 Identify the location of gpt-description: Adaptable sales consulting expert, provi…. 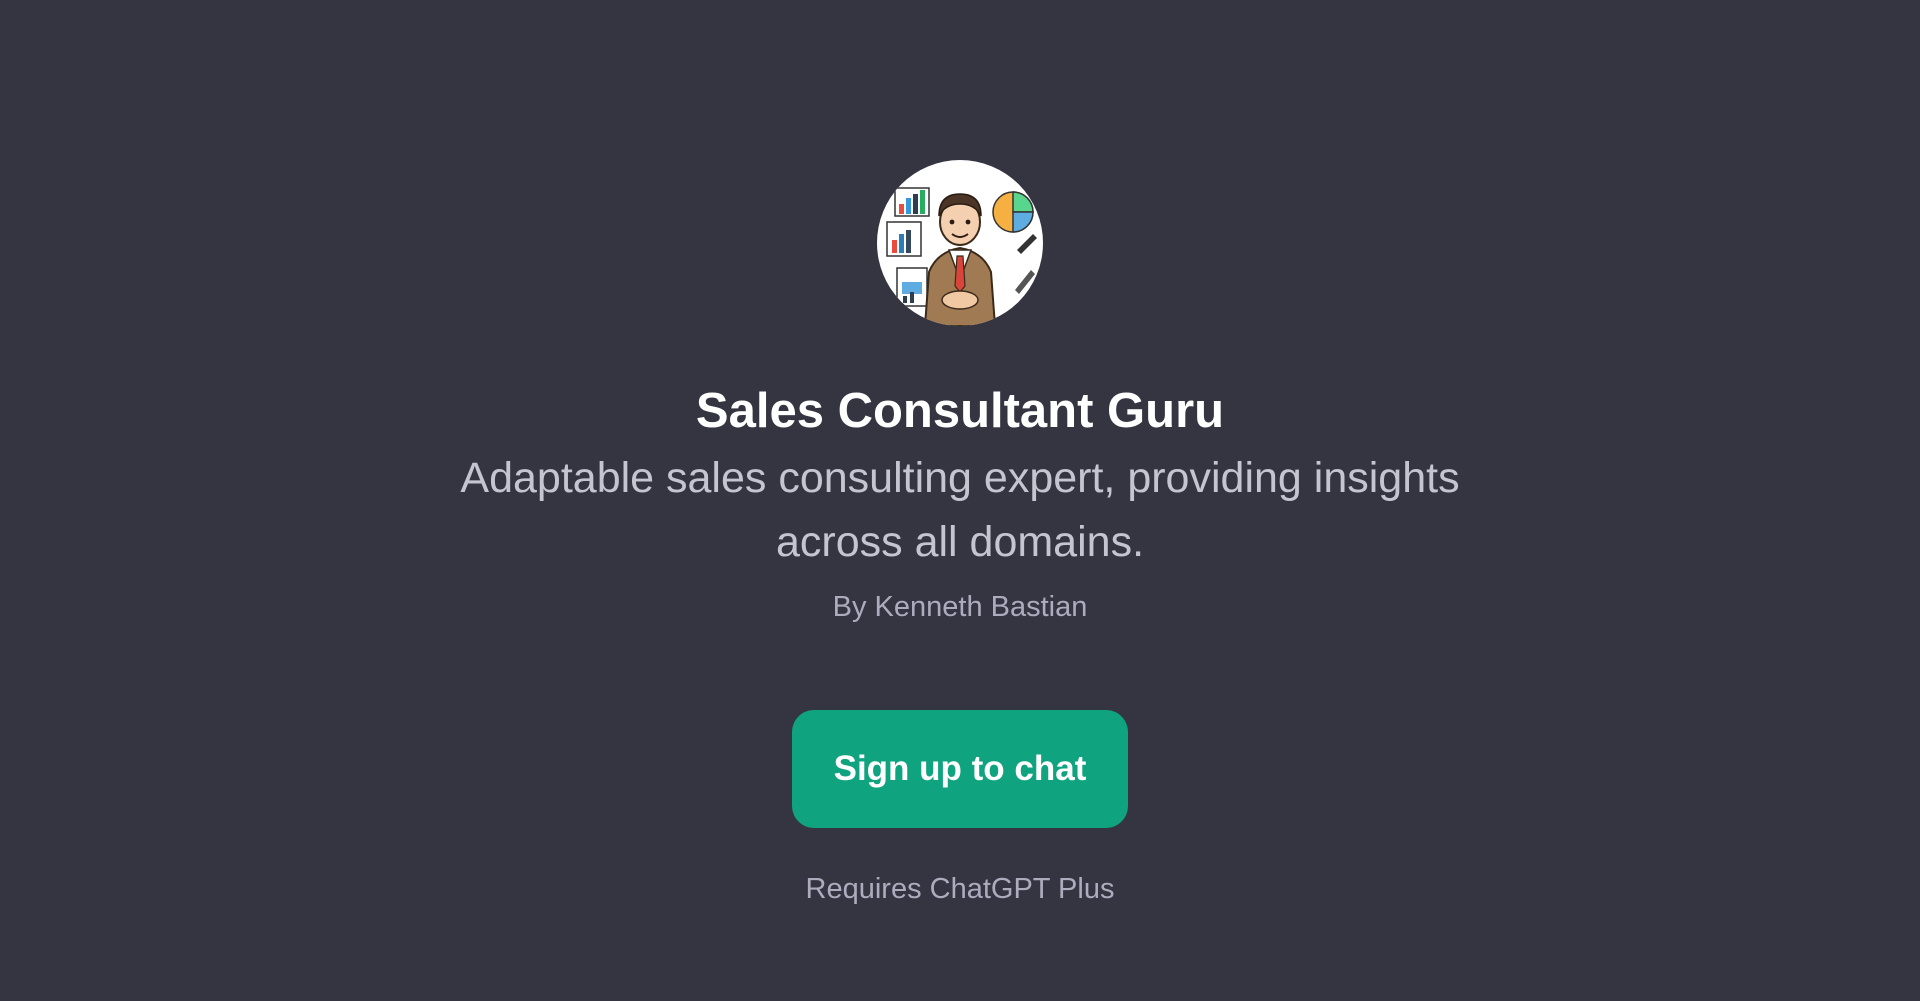
(960, 510).